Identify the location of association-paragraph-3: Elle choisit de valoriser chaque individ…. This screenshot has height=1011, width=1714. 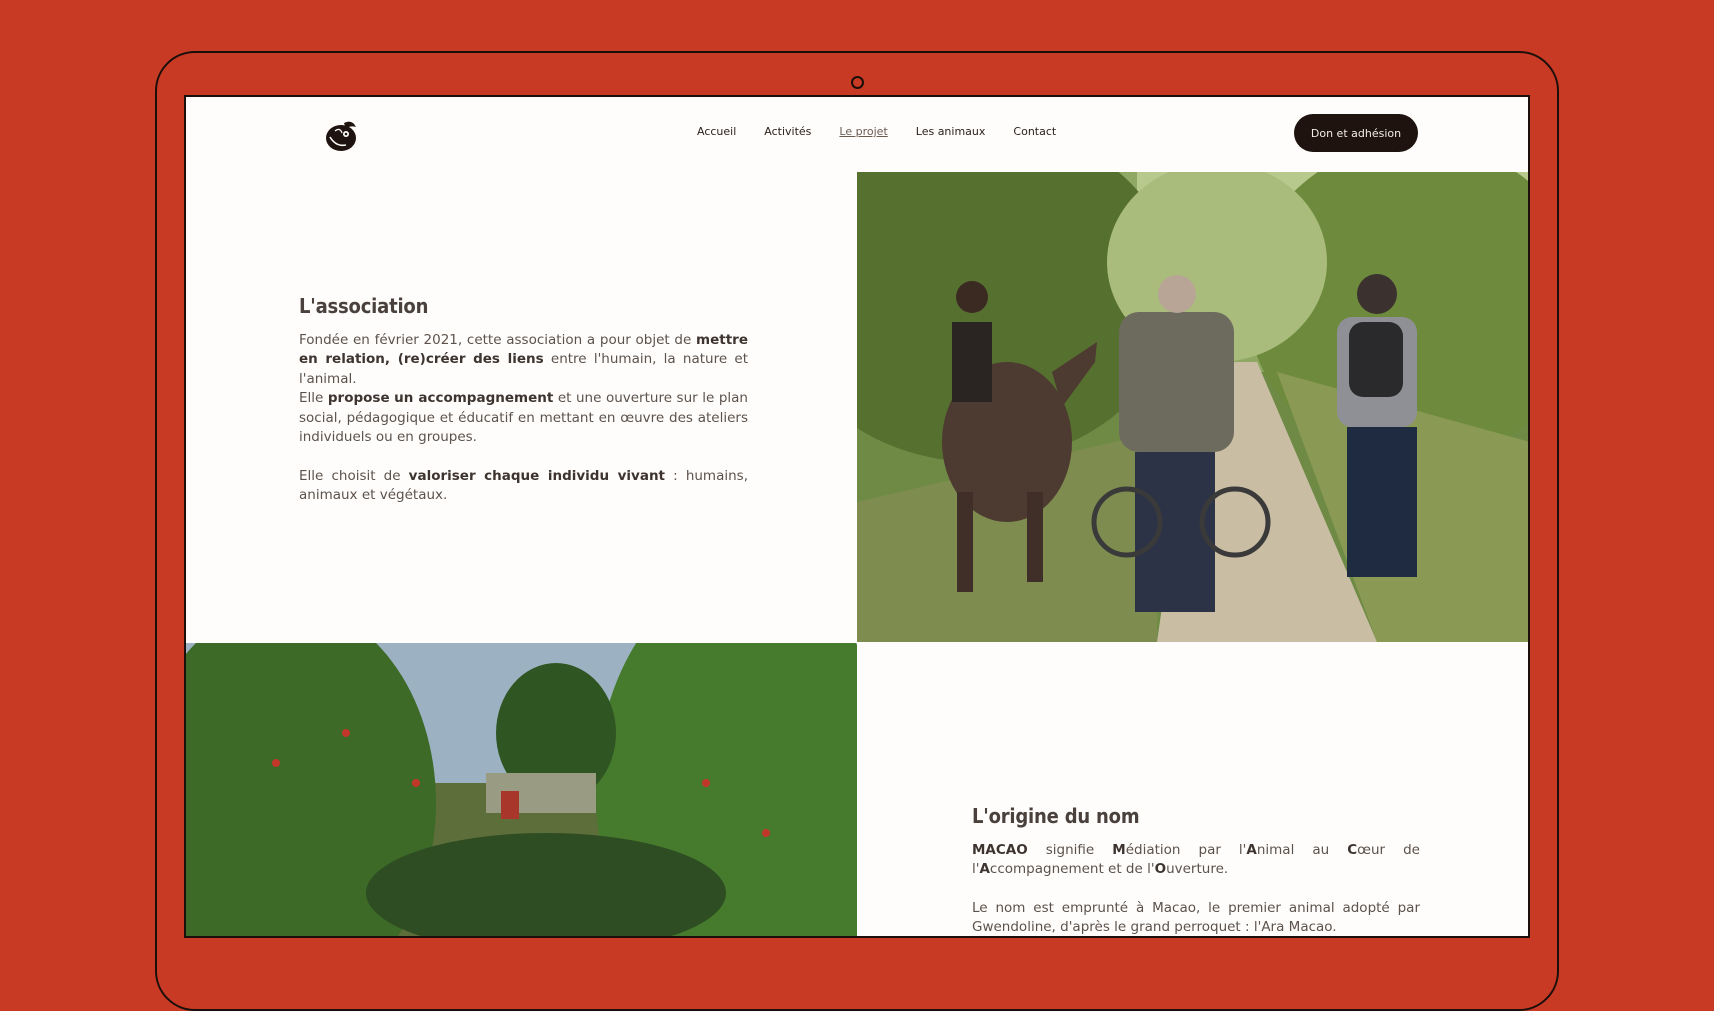
(523, 485).